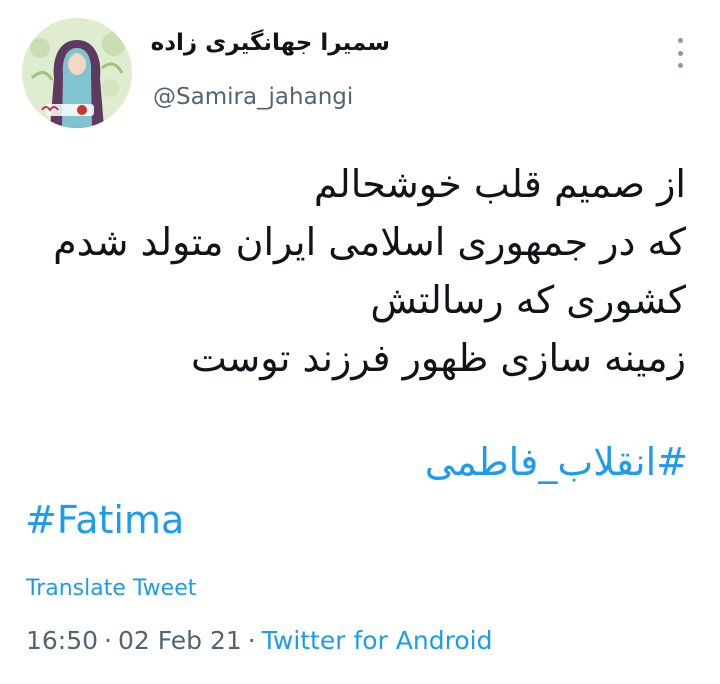 The image size is (720, 684). What do you see at coordinates (680, 53) in the screenshot?
I see `more-options-icon` at bounding box center [680, 53].